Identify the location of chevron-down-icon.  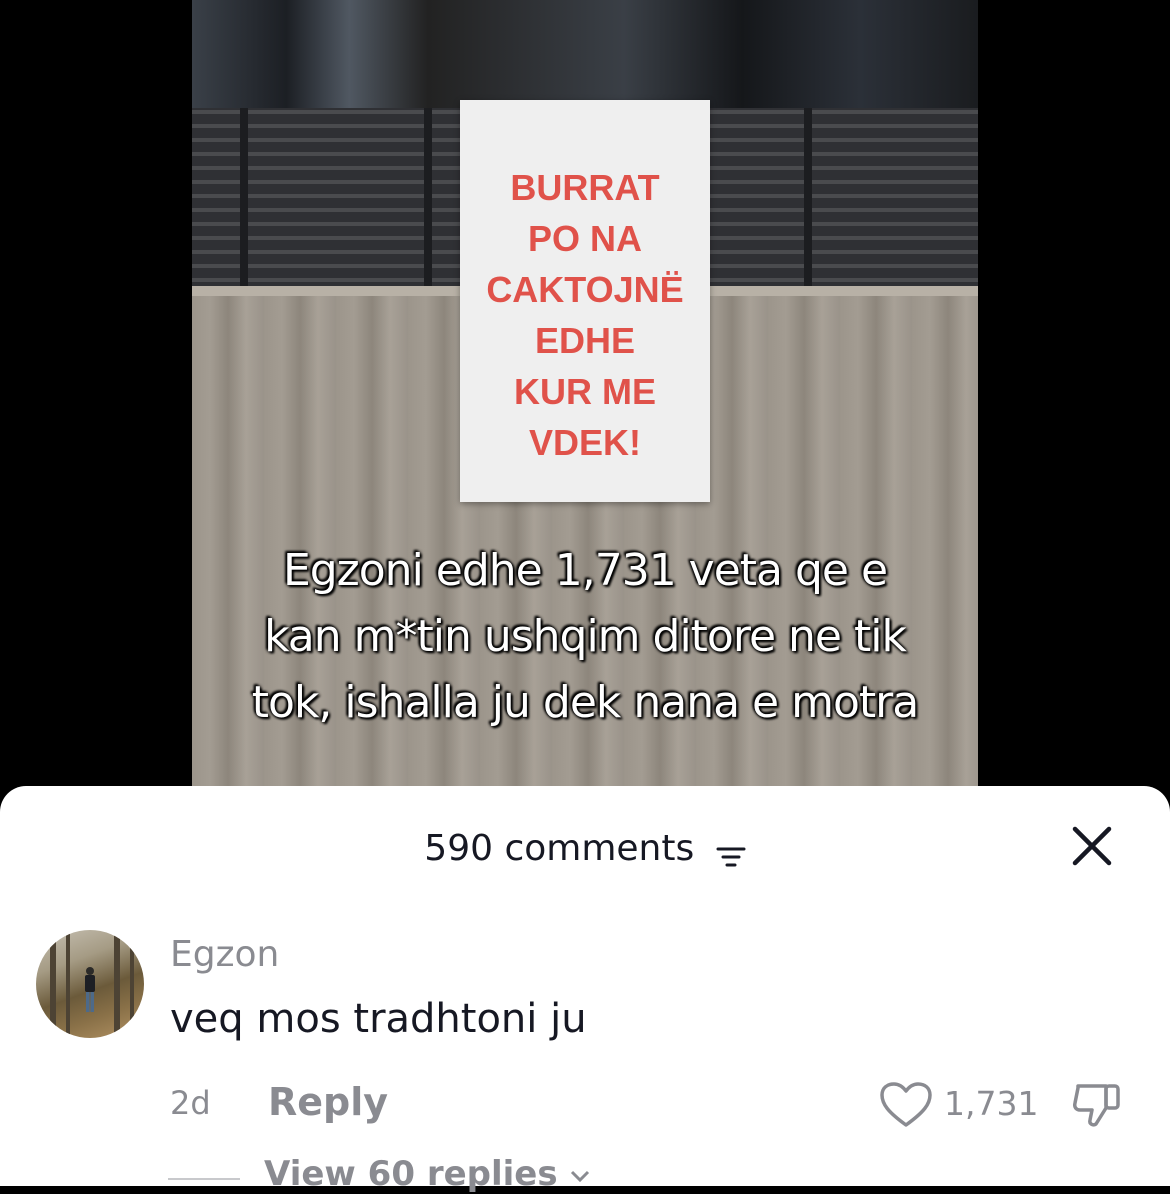
(580, 1174).